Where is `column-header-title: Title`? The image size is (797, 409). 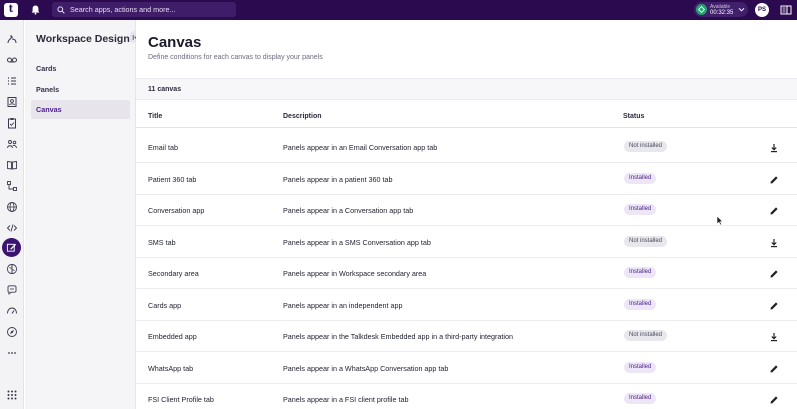
column-header-title: Title is located at coordinates (155, 116).